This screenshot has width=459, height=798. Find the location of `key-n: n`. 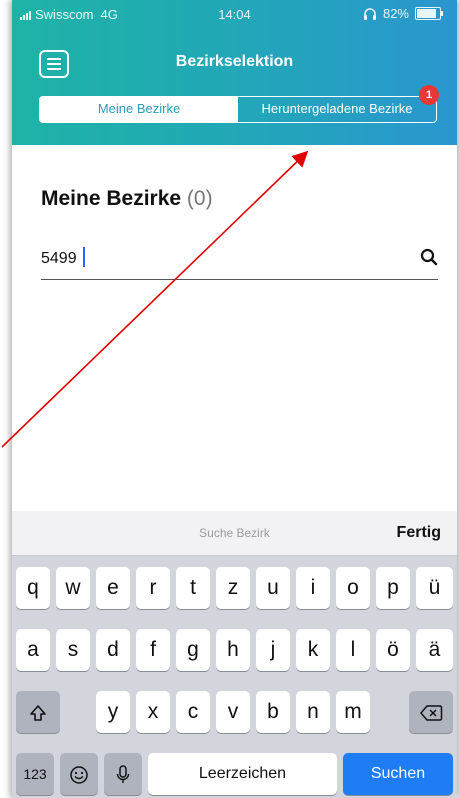

key-n: n is located at coordinates (313, 712).